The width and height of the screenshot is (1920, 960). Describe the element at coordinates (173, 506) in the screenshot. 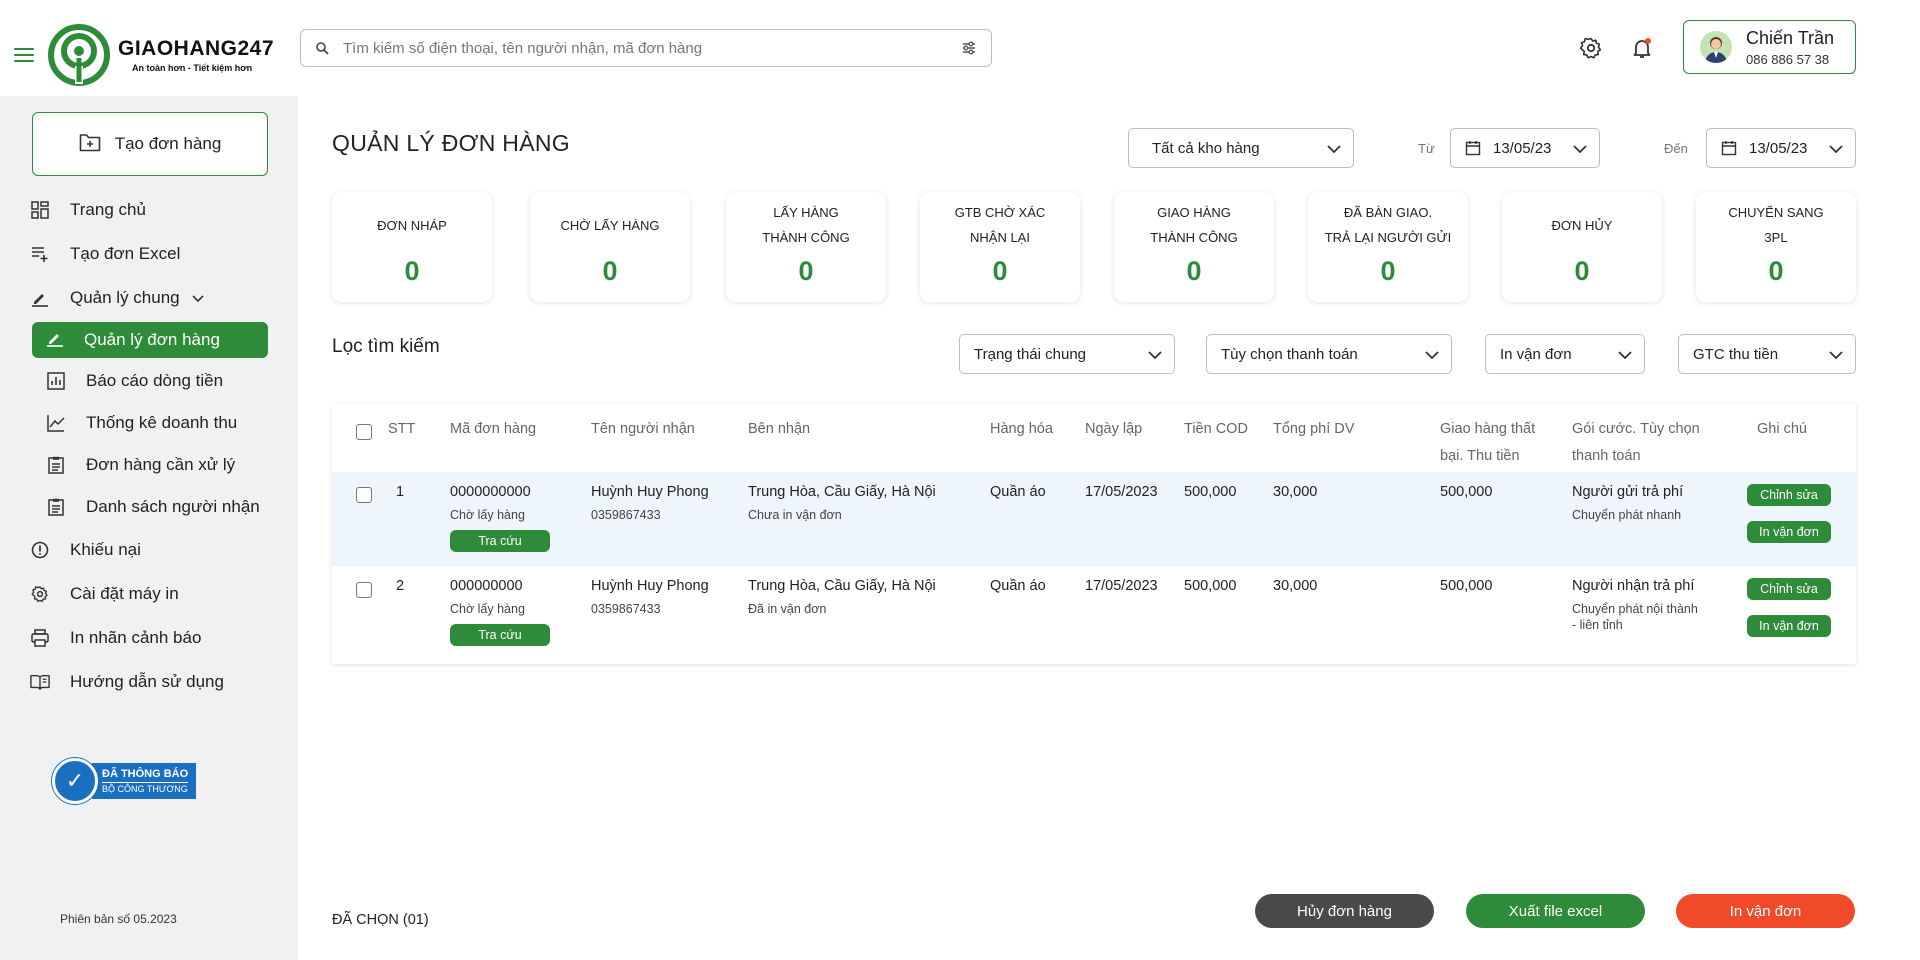

I see `sidebar-item-label: Danh sách người nhận` at that location.